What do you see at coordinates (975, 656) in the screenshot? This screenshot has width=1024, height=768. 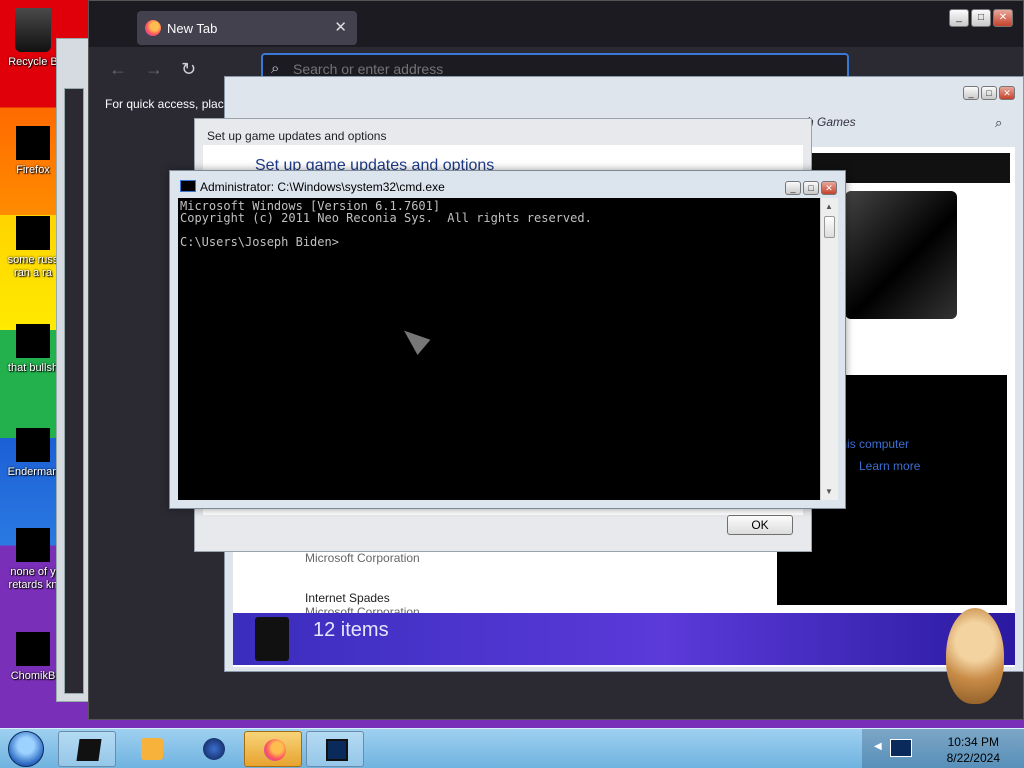 I see `hamster-mascot` at bounding box center [975, 656].